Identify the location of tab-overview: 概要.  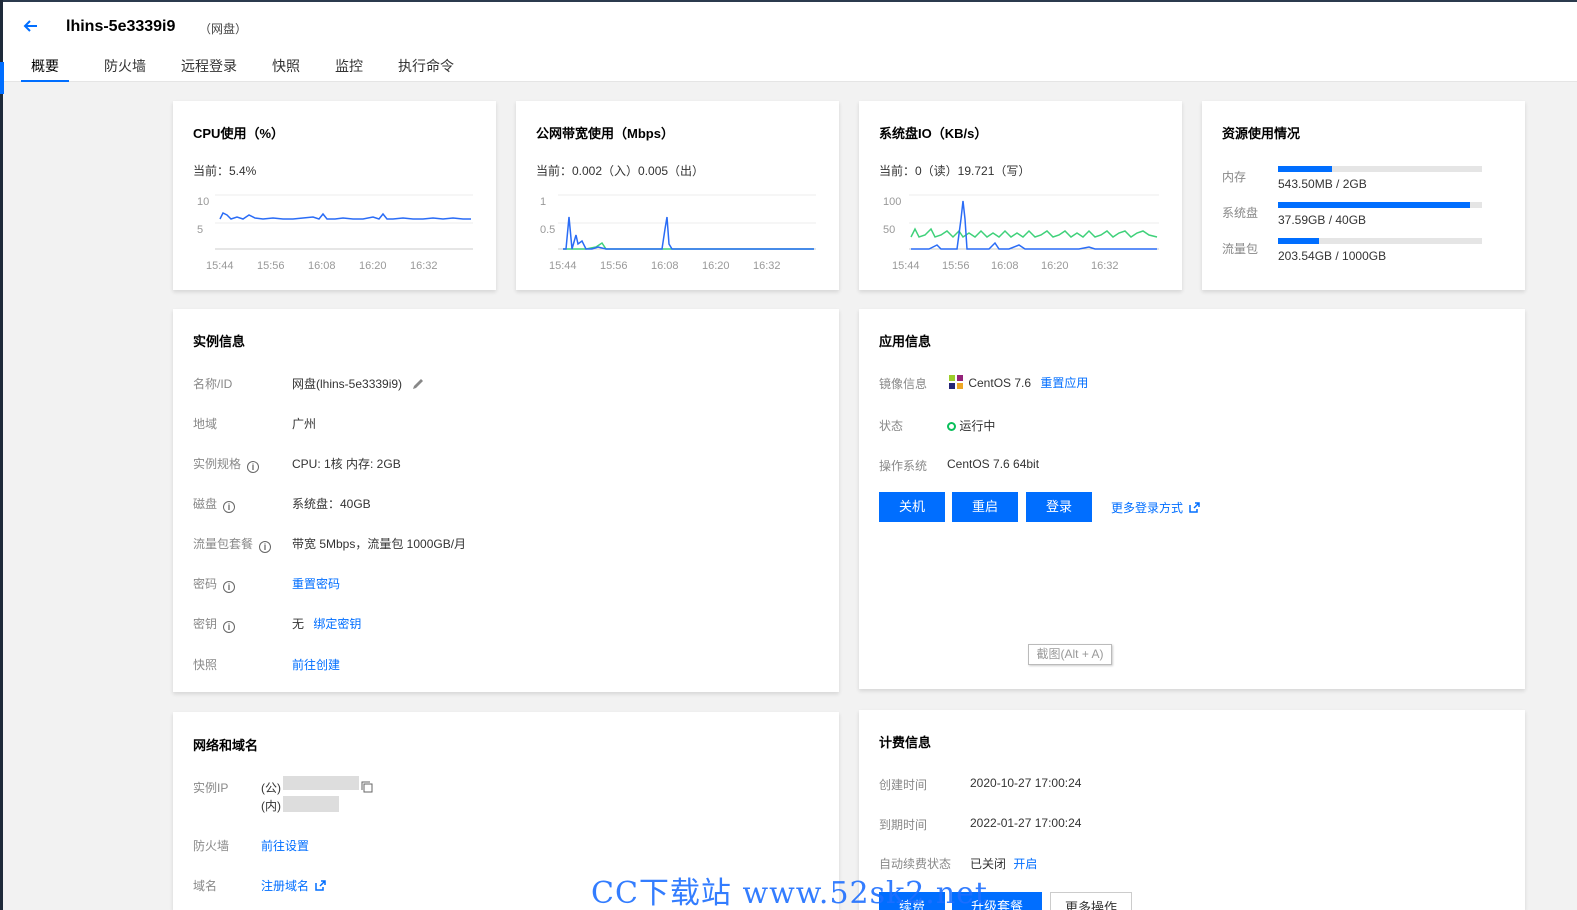
(45, 69).